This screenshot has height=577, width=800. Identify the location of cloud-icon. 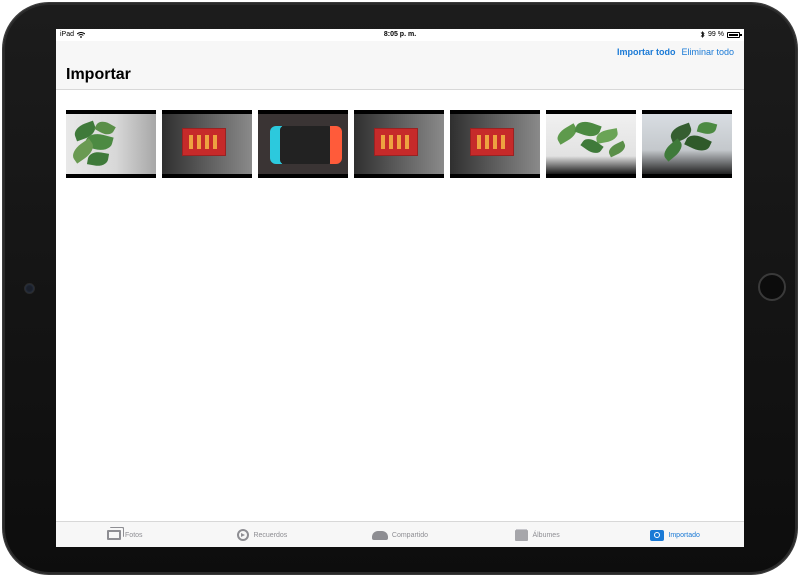
(379, 535).